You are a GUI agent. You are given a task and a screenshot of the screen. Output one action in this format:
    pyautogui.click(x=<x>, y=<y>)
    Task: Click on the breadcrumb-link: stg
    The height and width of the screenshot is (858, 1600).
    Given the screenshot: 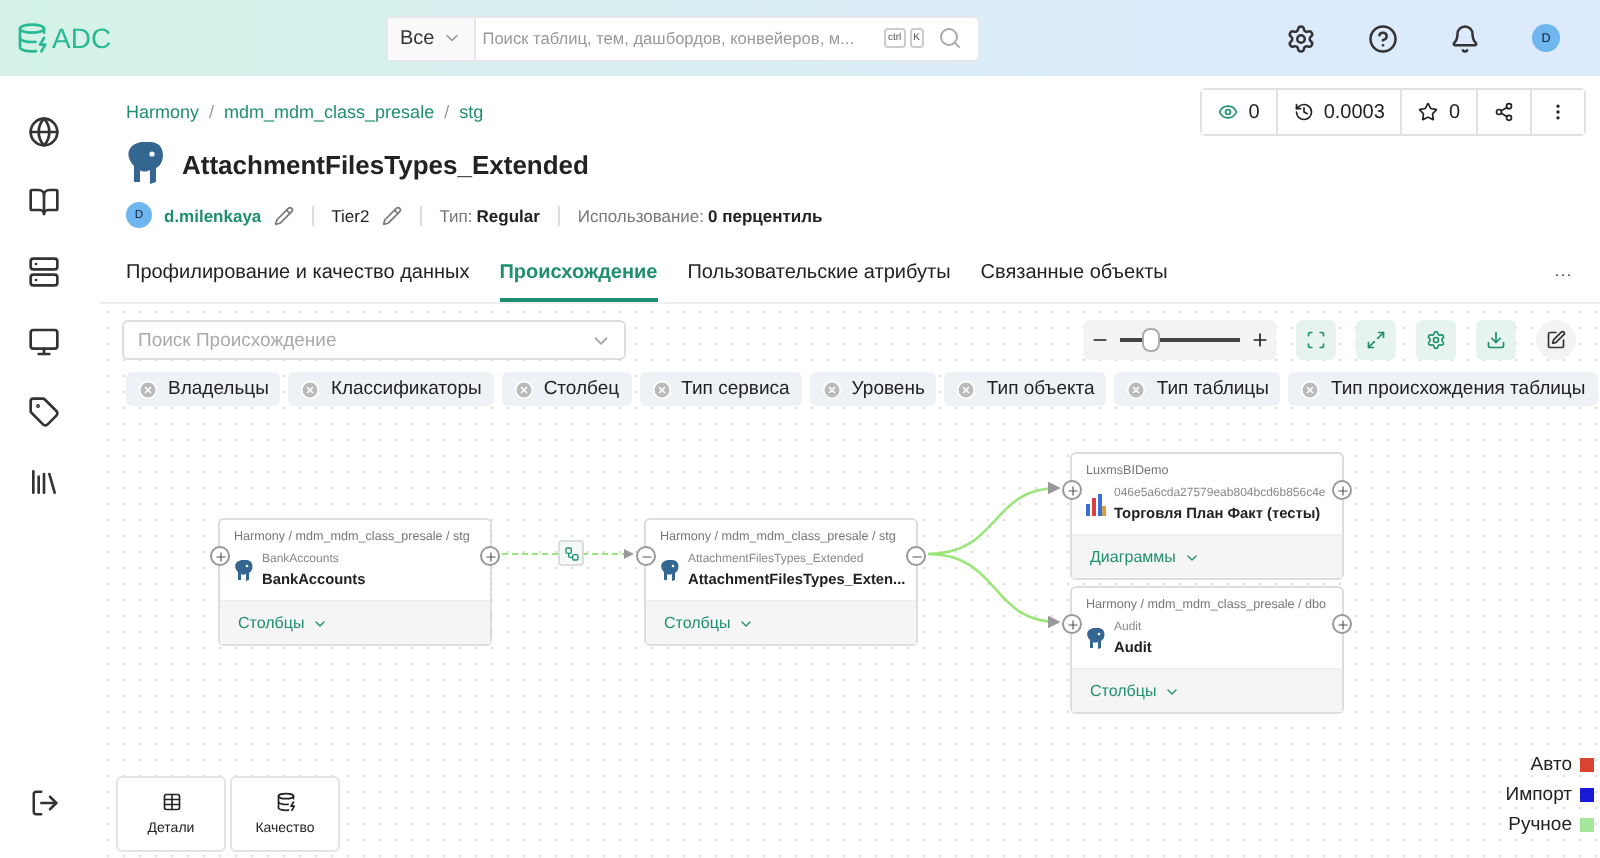 What is the action you would take?
    pyautogui.click(x=471, y=112)
    